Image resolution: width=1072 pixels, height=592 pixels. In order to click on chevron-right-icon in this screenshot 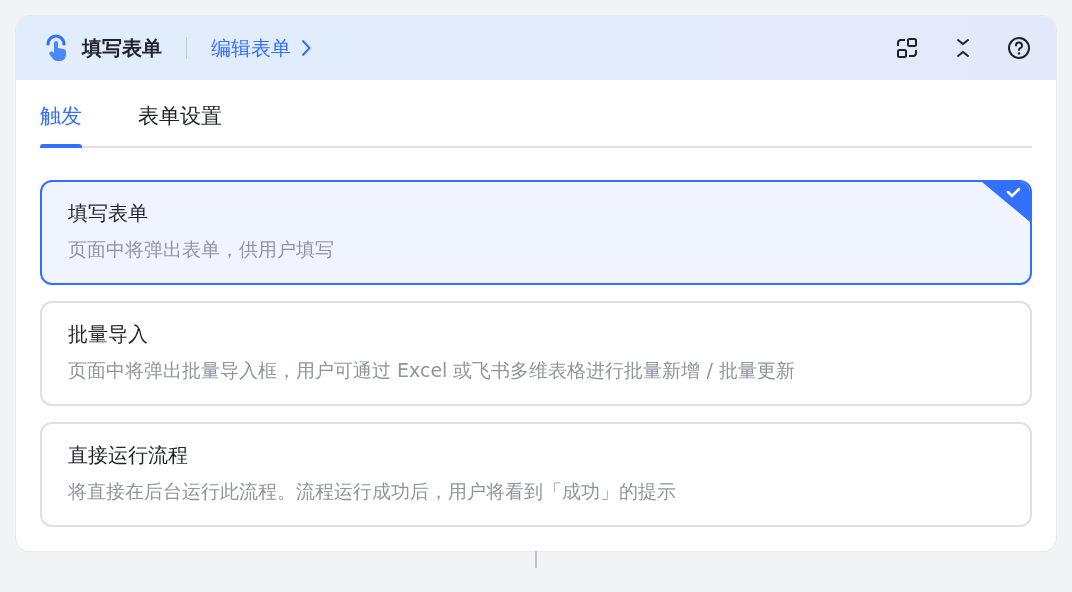, I will do `click(306, 48)`.